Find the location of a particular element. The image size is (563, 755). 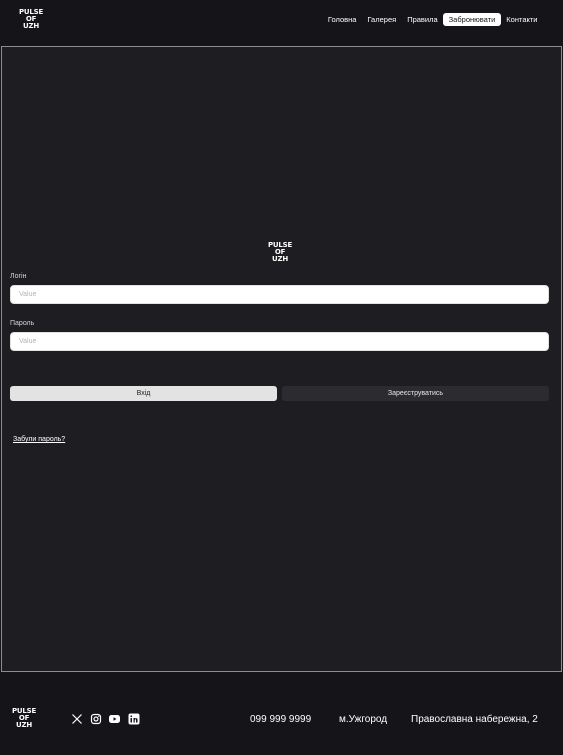

panel-logo: PULSE OF UZH is located at coordinates (280, 252).